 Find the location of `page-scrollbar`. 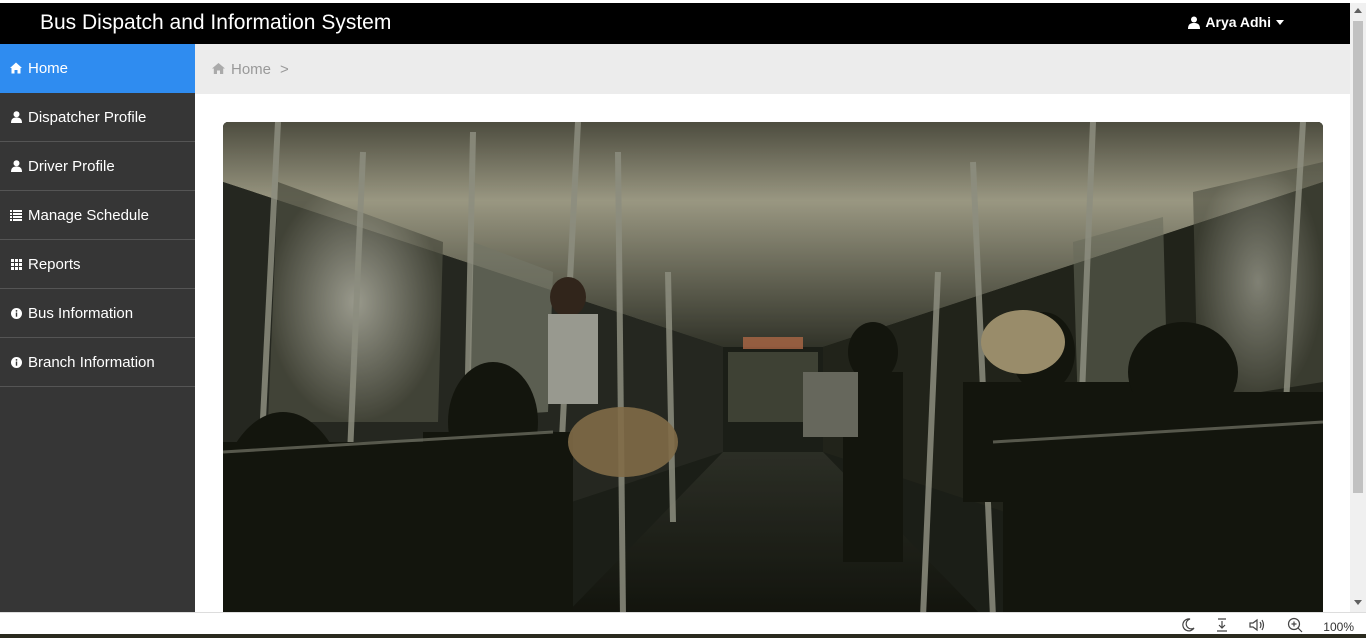

page-scrollbar is located at coordinates (1358, 307).